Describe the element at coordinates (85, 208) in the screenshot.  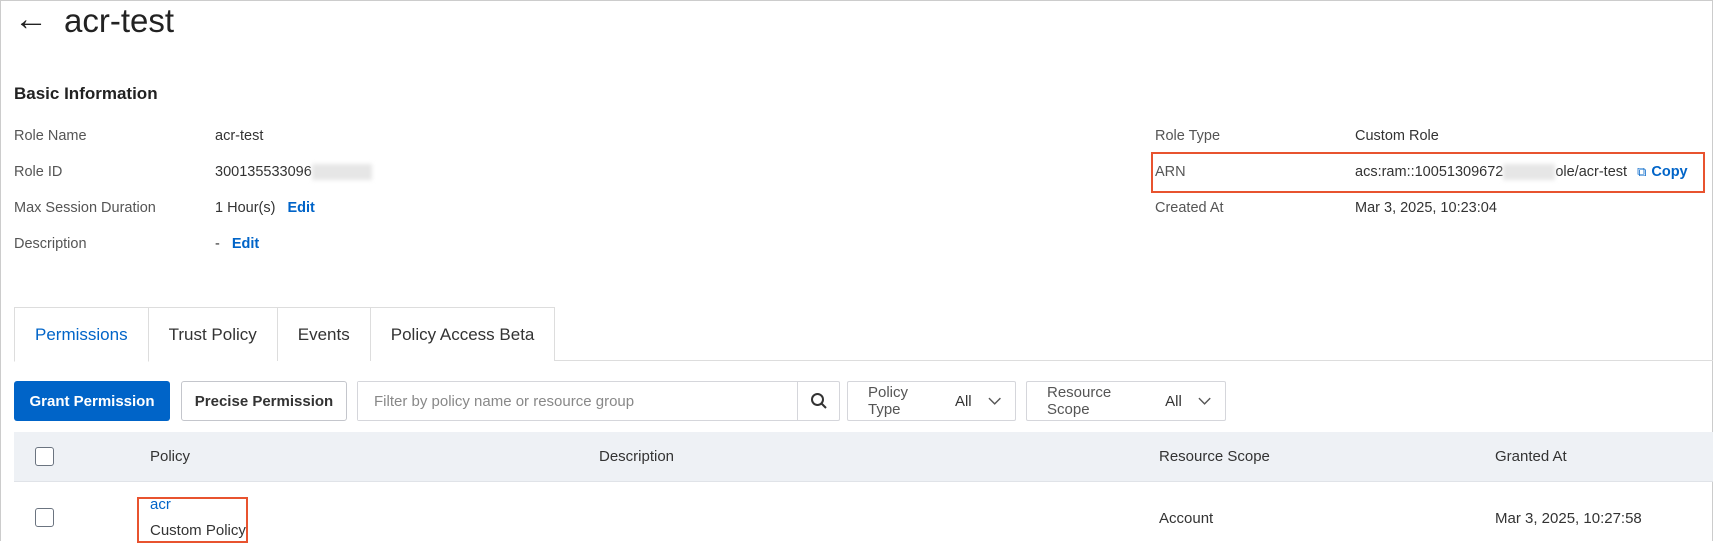
I see `max-session-label: Max Session Duration` at that location.